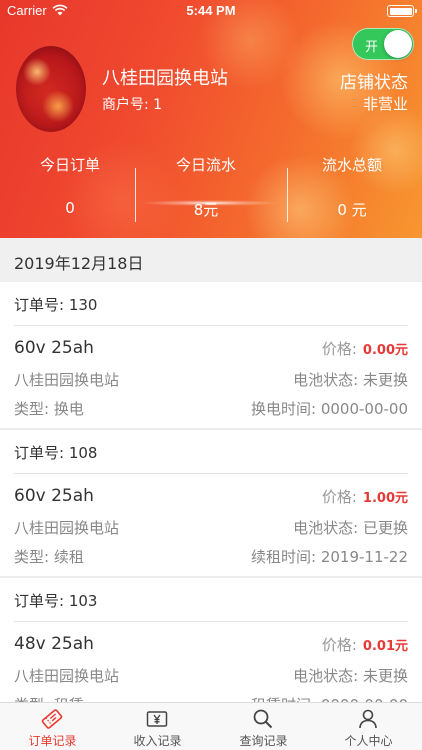 This screenshot has height=750, width=422. What do you see at coordinates (374, 83) in the screenshot?
I see `store-status-label: 店铺状态` at bounding box center [374, 83].